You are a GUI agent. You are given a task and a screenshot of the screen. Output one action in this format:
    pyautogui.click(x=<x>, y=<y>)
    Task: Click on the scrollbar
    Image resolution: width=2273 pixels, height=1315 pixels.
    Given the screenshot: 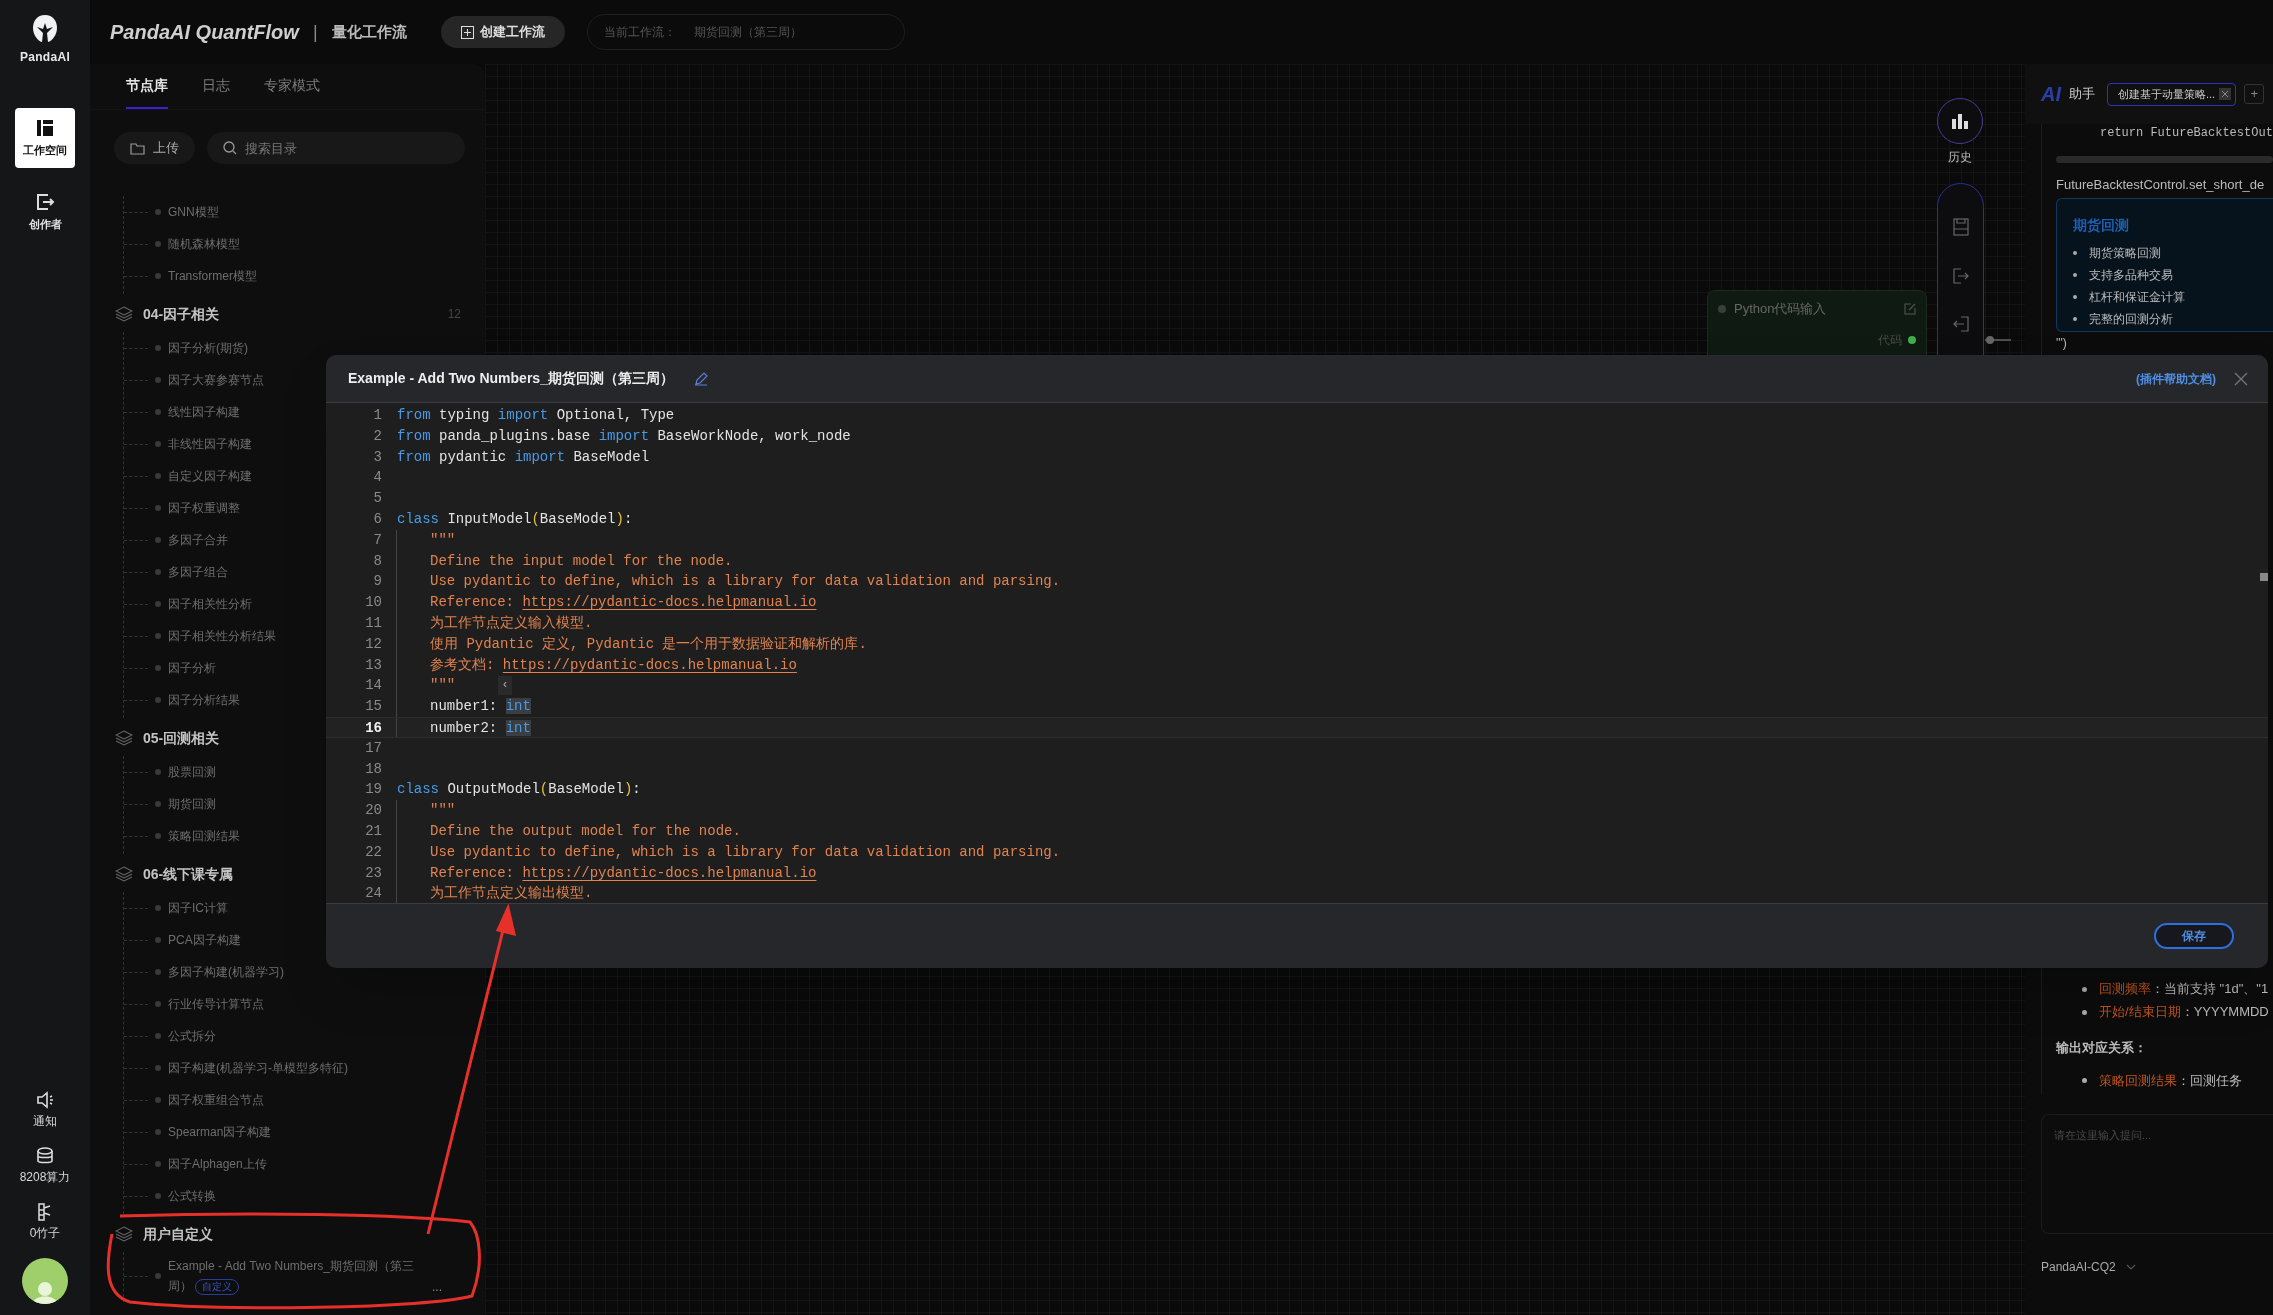 What is the action you would take?
    pyautogui.click(x=2164, y=159)
    